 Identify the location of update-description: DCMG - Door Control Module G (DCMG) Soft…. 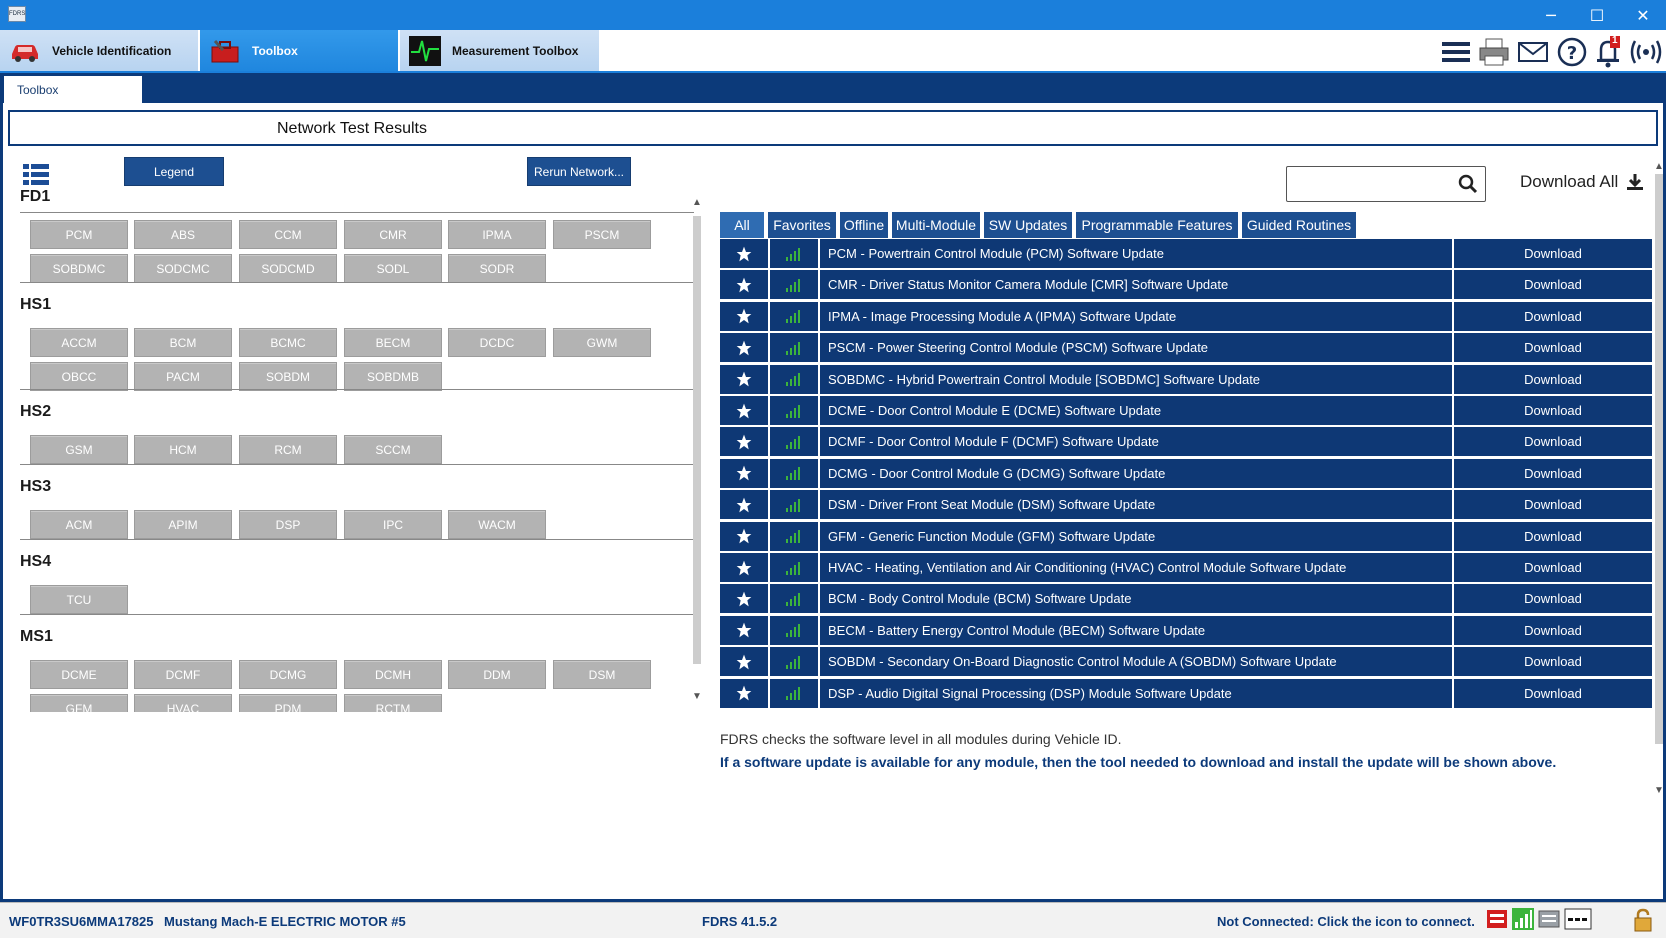
(1136, 473).